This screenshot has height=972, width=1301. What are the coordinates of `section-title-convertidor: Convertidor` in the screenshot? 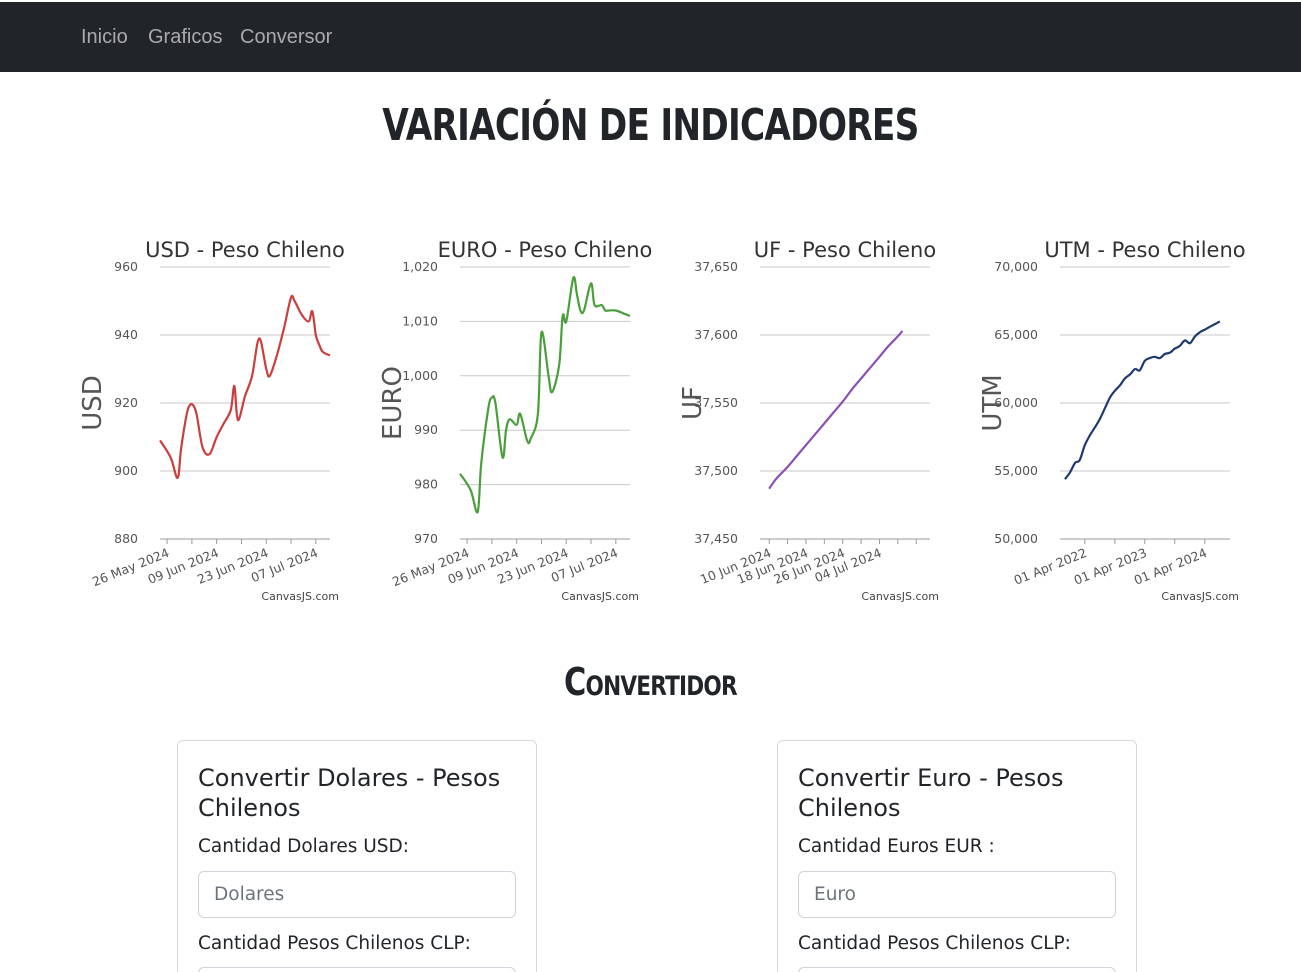 It's located at (651, 682).